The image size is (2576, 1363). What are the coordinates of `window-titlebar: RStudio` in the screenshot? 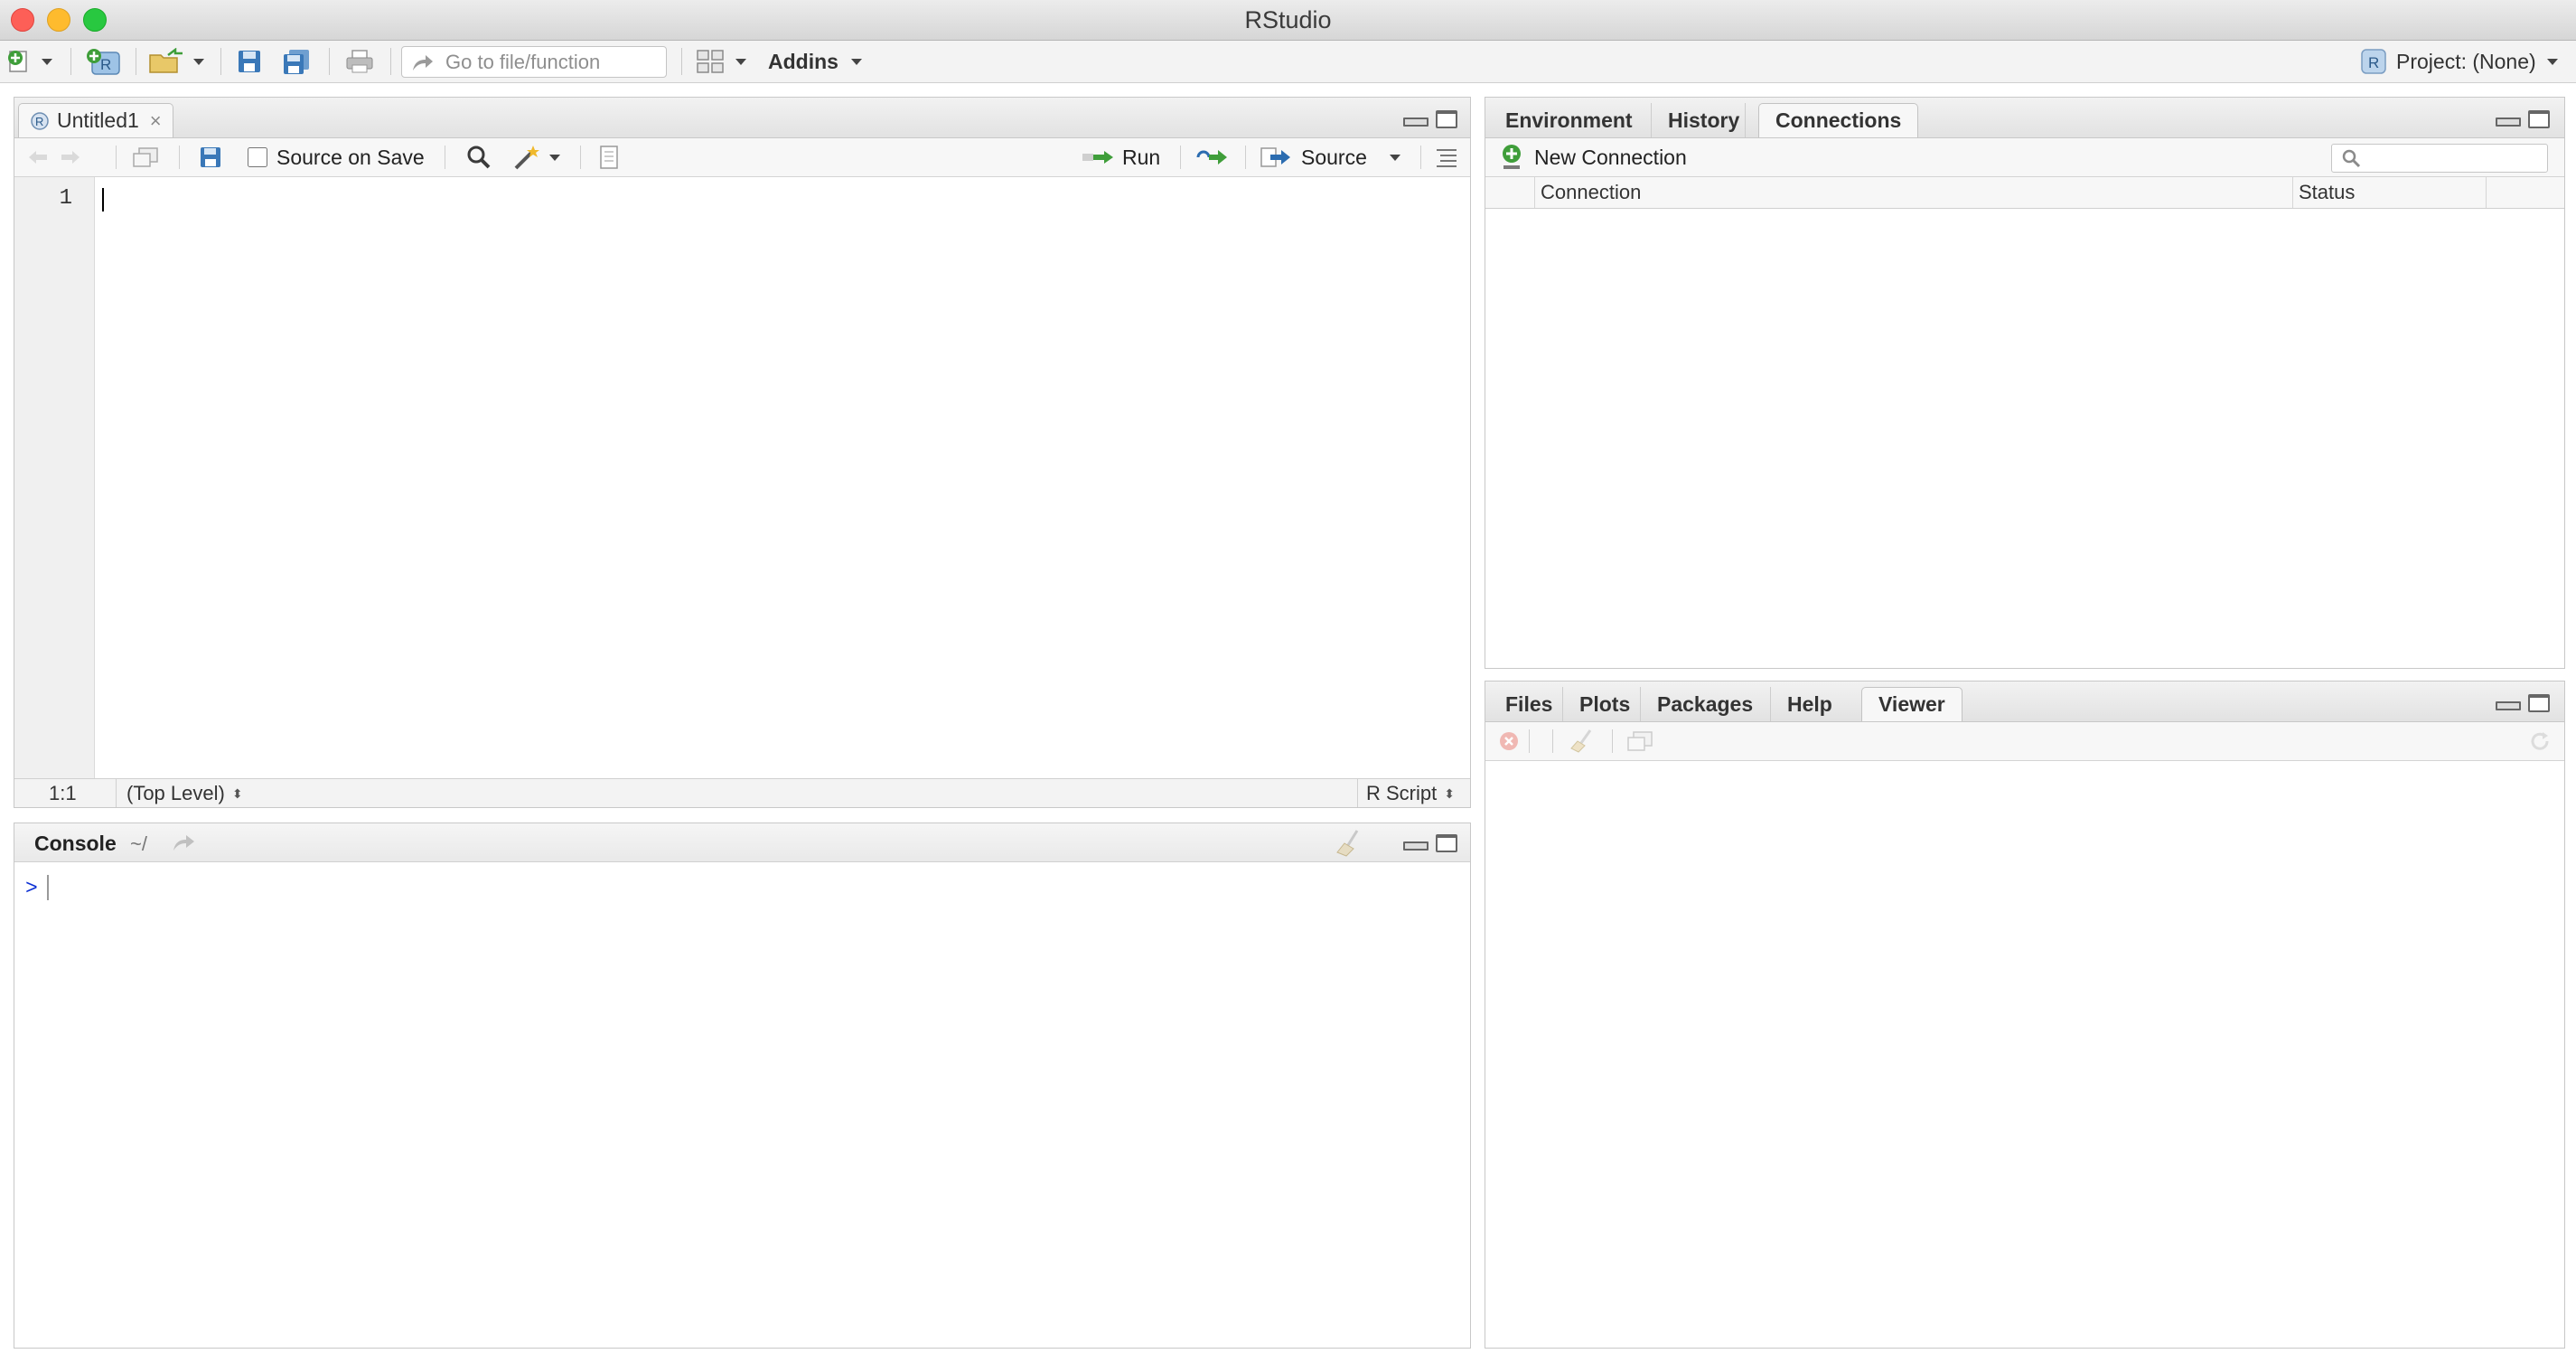 It's located at (1288, 20).